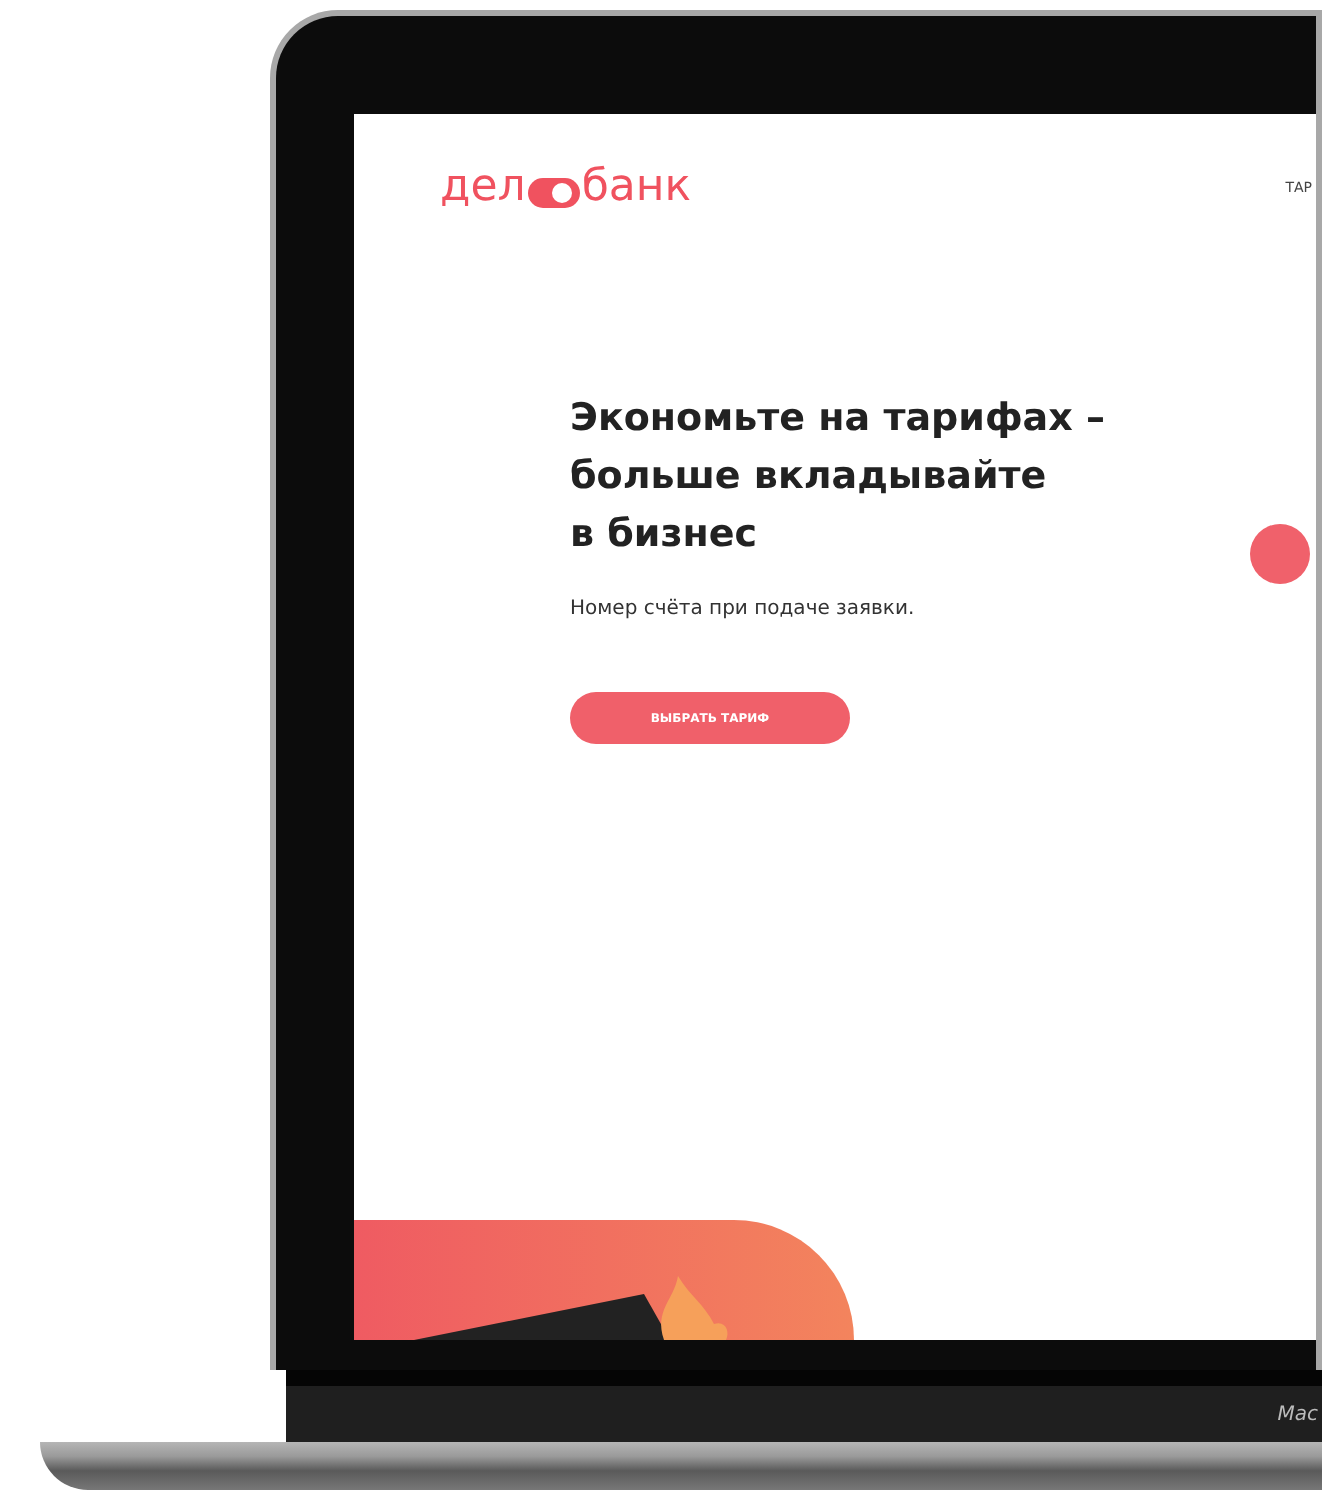 Image resolution: width=1322 pixels, height=1502 pixels. What do you see at coordinates (1280, 554) in the screenshot?
I see `decor-circle` at bounding box center [1280, 554].